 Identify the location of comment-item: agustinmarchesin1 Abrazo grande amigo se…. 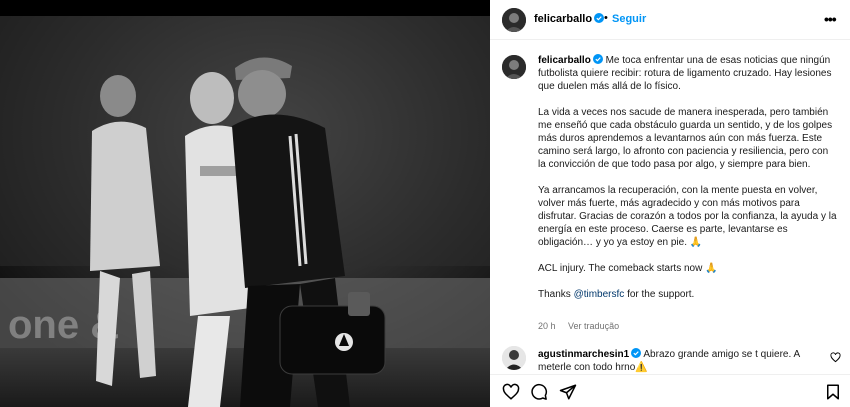
(670, 359).